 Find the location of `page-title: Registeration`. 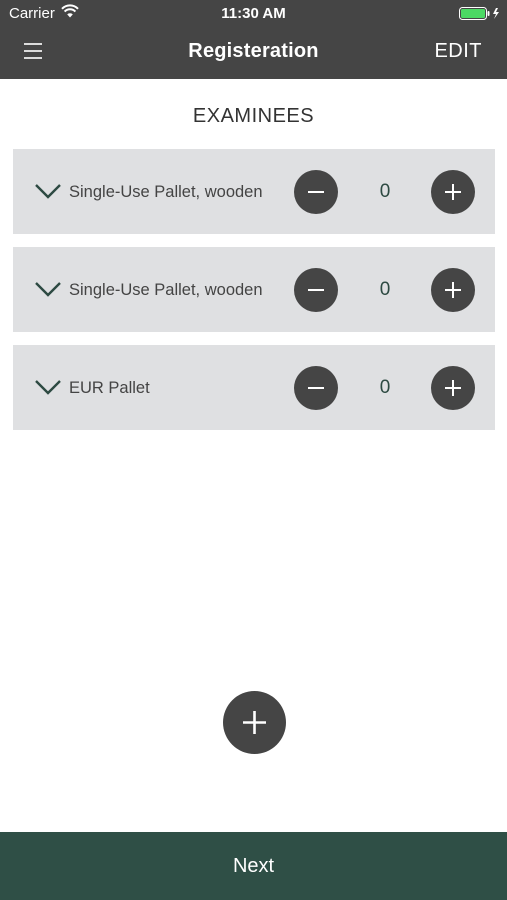

page-title: Registeration is located at coordinates (253, 51).